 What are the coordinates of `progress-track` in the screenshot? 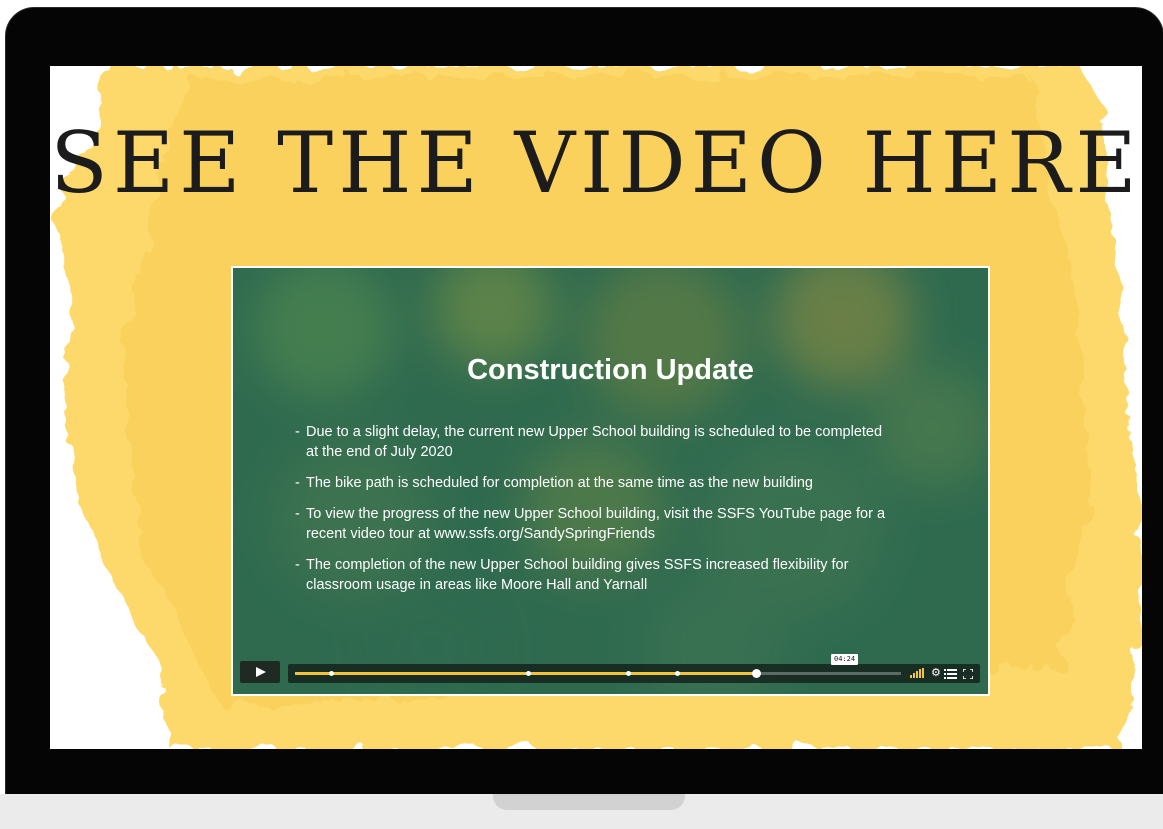 It's located at (598, 673).